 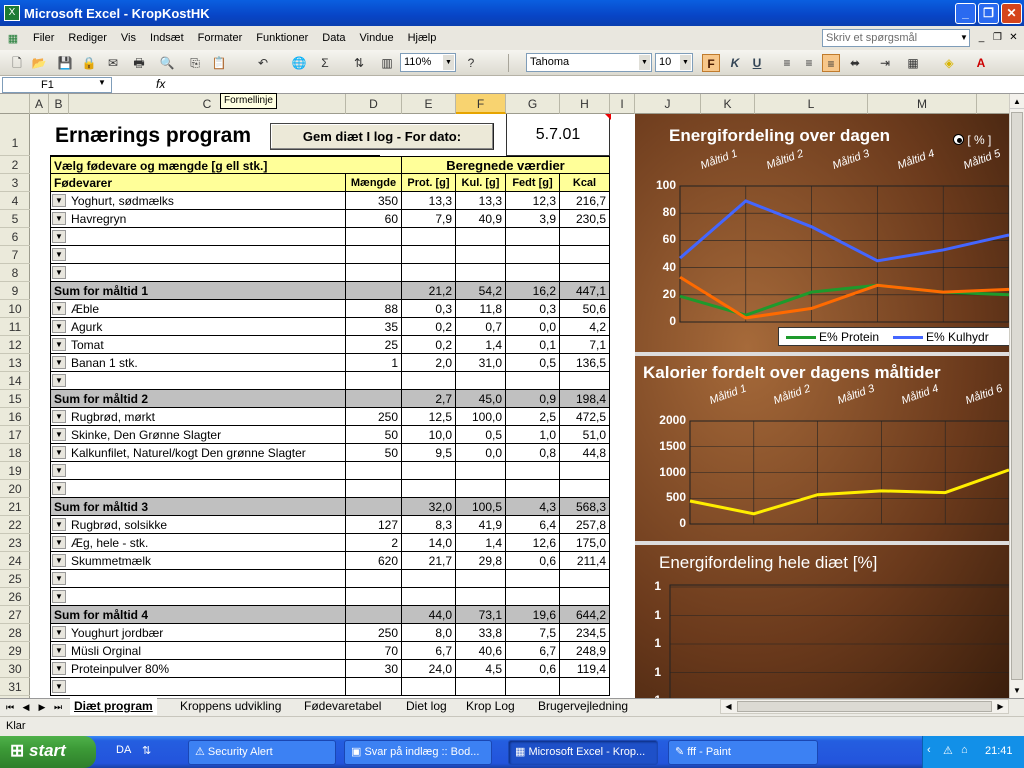 What do you see at coordinates (728, 706) in the screenshot?
I see `scroll-left-icon: ◀` at bounding box center [728, 706].